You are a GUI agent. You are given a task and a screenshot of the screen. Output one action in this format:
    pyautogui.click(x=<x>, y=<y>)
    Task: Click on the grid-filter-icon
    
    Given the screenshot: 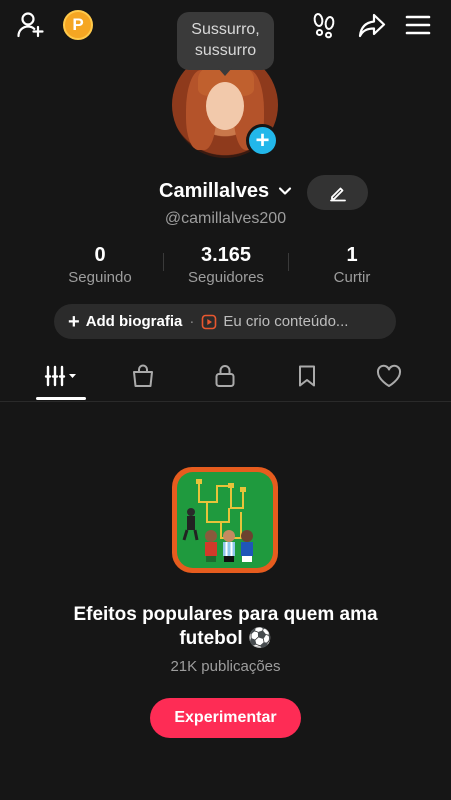 What is the action you would take?
    pyautogui.click(x=60, y=376)
    